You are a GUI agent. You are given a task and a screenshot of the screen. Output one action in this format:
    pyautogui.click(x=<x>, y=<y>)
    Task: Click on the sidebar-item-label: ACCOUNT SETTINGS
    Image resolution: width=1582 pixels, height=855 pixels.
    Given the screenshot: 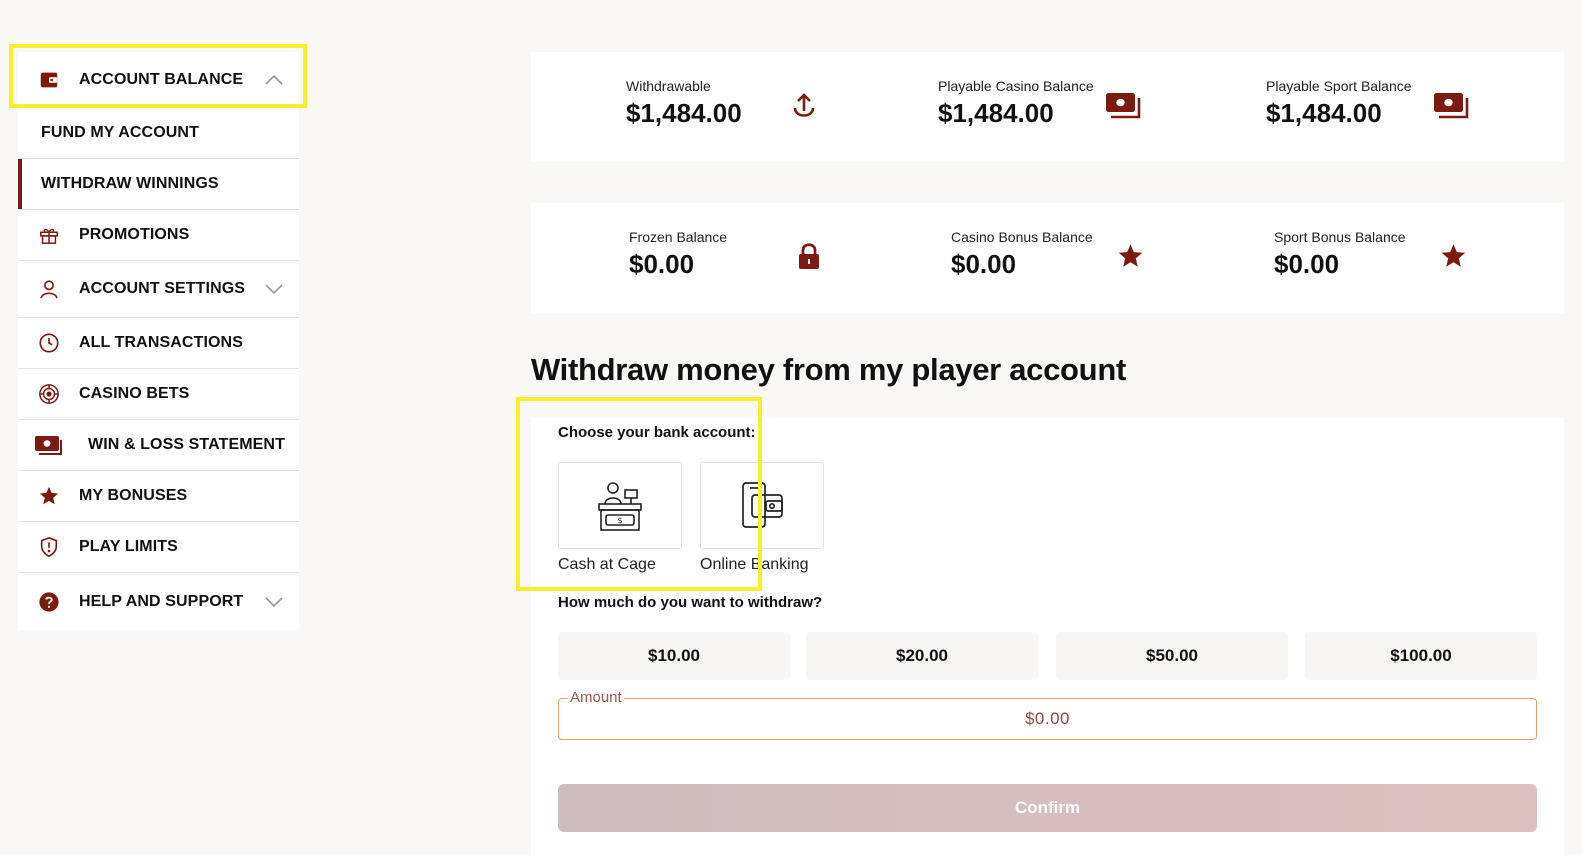 What is the action you would take?
    pyautogui.click(x=162, y=288)
    